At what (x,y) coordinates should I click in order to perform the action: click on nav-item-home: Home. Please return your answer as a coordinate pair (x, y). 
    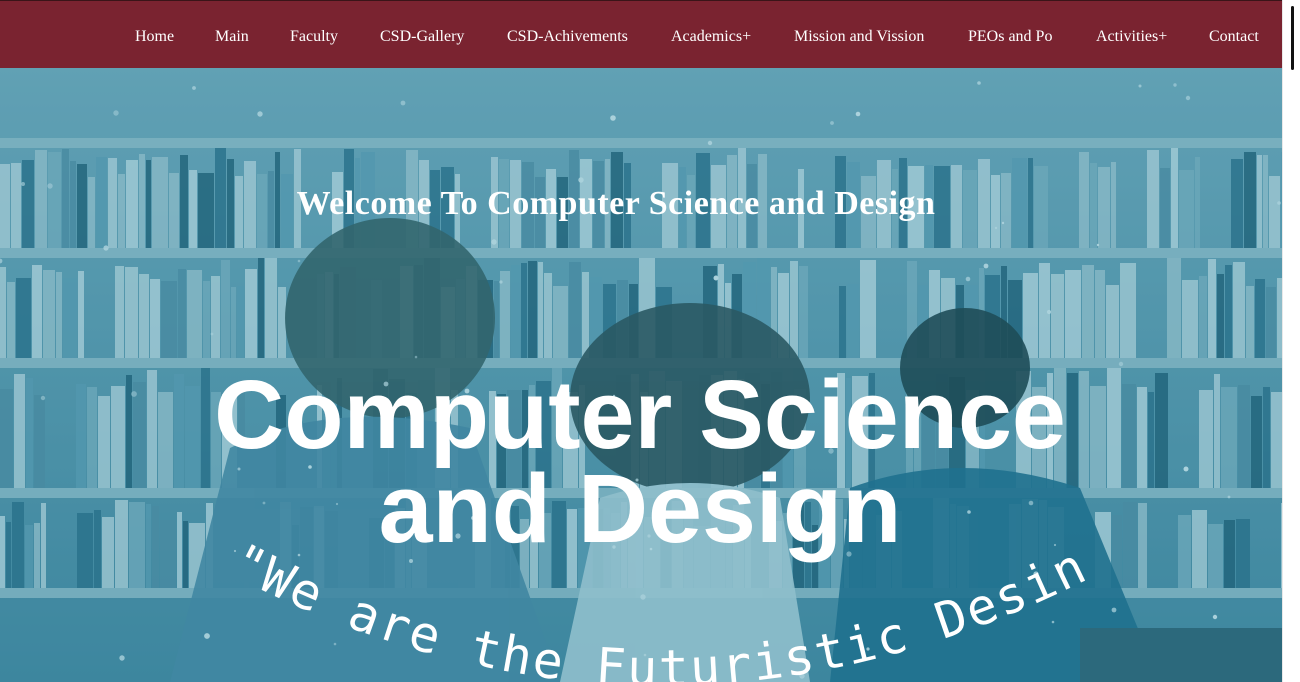
    Looking at the image, I should click on (154, 37).